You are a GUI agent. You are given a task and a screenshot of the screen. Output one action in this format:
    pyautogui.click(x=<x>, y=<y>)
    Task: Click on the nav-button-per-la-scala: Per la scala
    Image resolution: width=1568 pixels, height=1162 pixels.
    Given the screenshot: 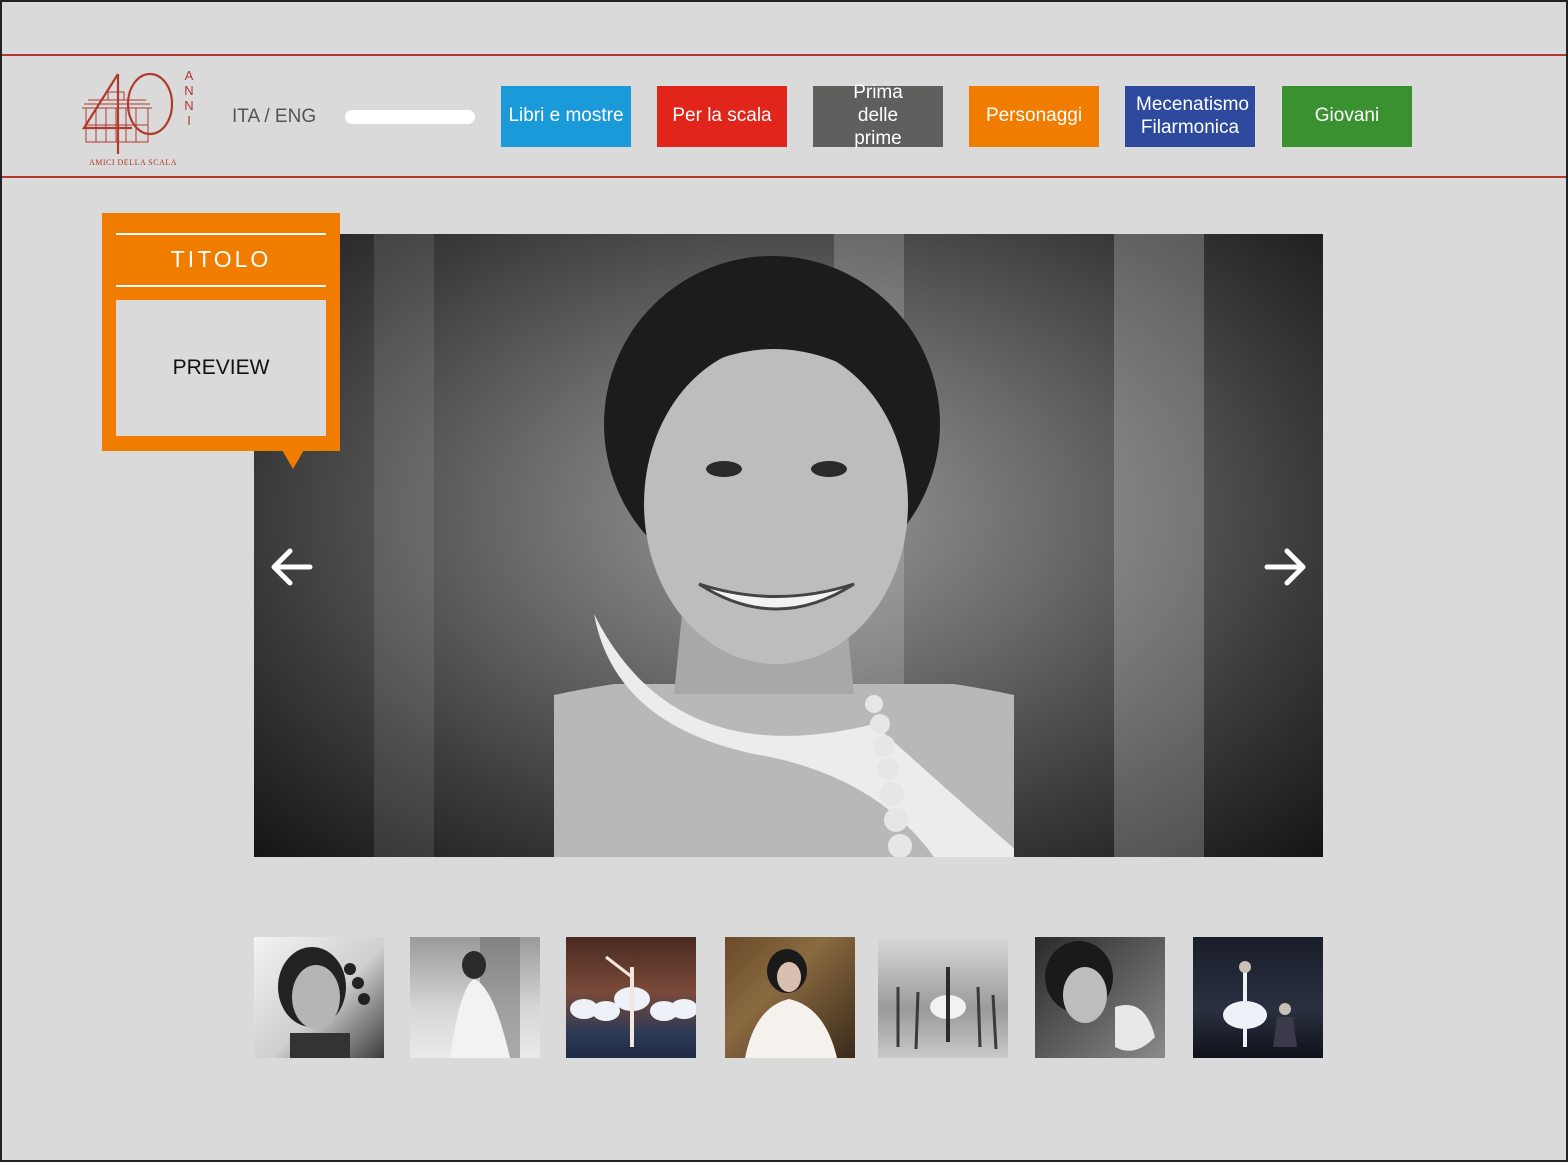 What is the action you would take?
    pyautogui.click(x=722, y=116)
    